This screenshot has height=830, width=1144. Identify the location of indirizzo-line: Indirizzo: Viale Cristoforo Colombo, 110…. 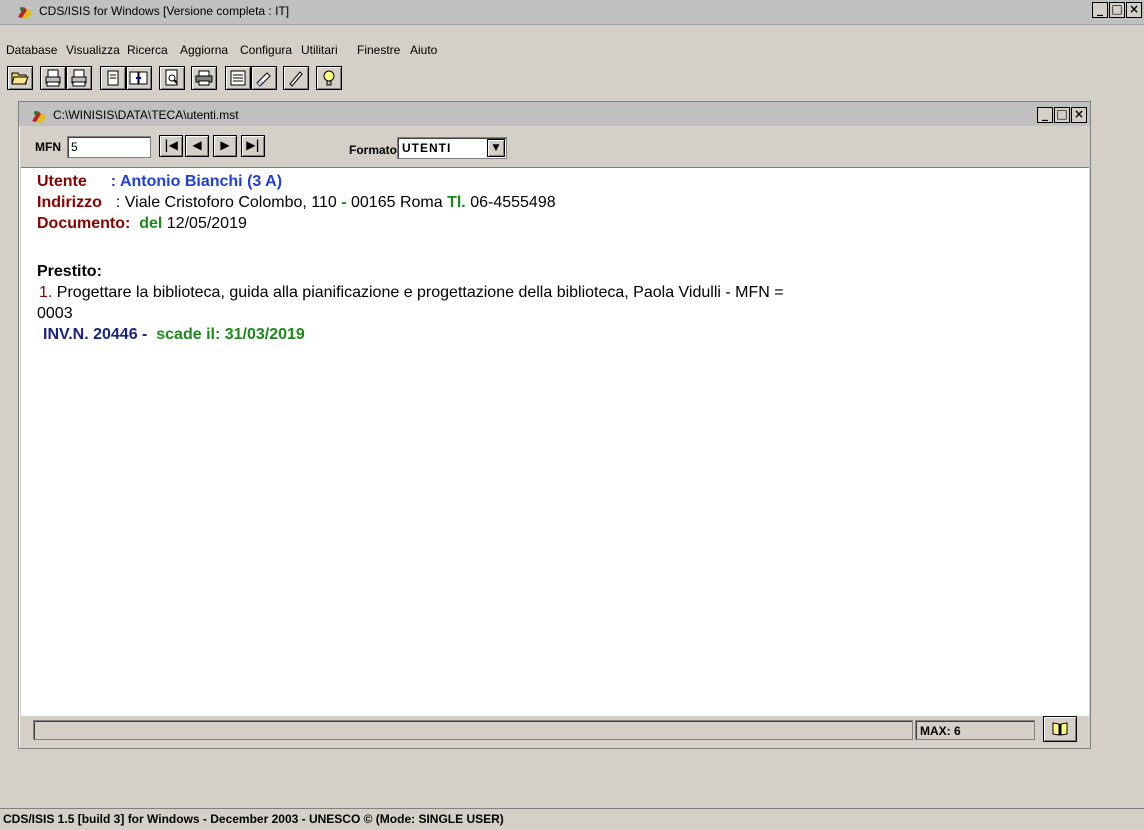
(296, 203).